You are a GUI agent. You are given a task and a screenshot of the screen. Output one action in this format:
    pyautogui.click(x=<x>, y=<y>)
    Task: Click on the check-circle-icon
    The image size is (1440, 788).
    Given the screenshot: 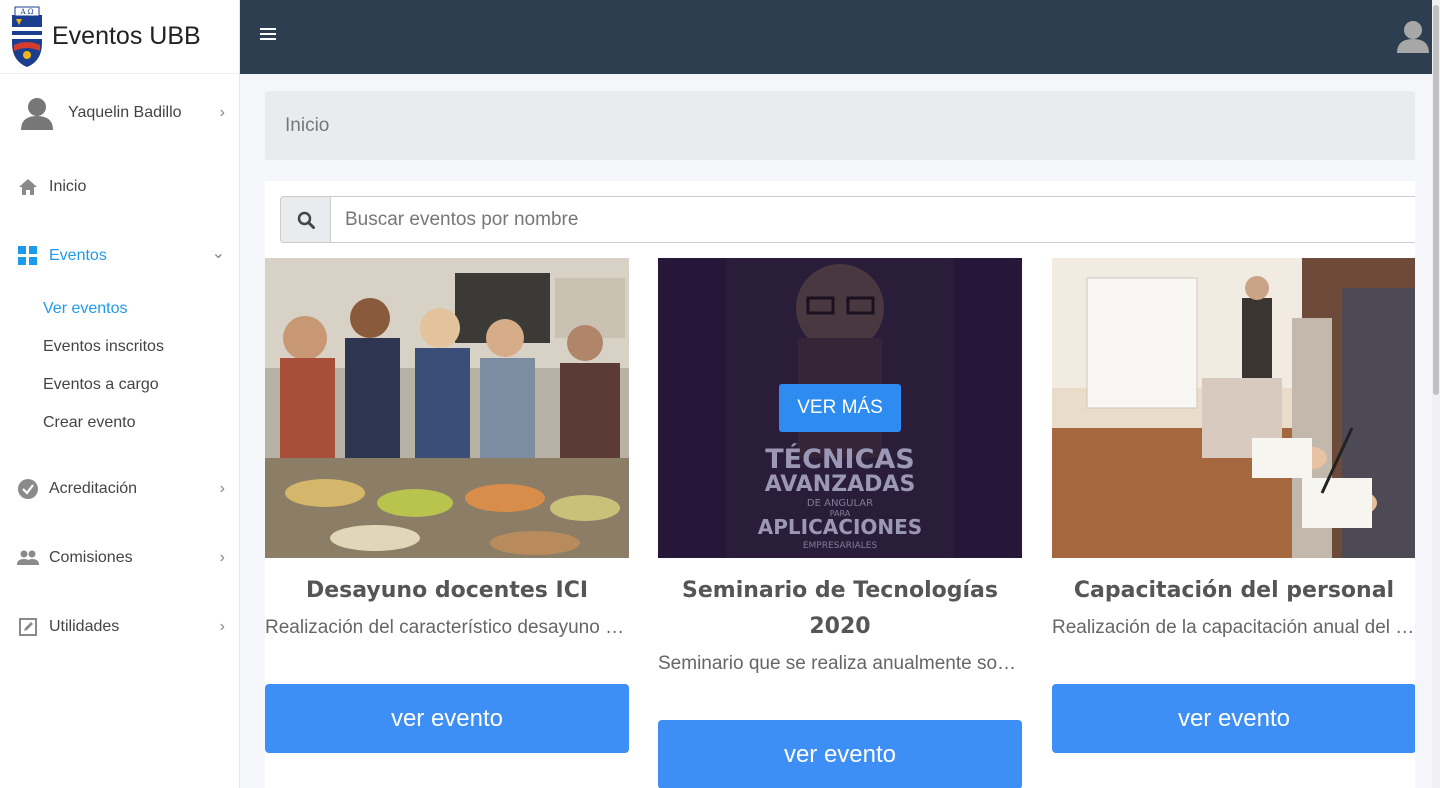 What is the action you would take?
    pyautogui.click(x=28, y=489)
    